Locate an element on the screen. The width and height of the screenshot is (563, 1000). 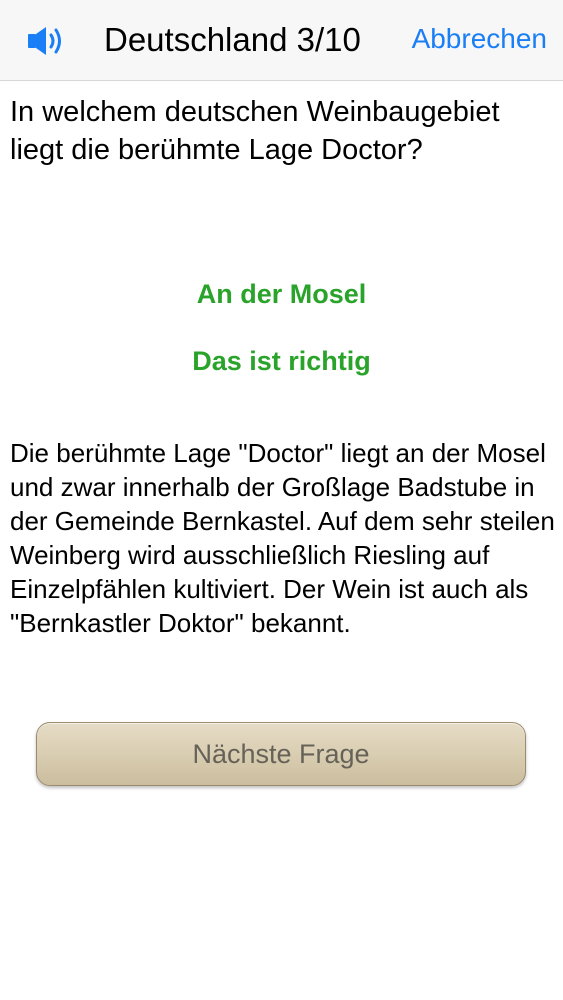
answer-text: An der Mosel is located at coordinates (281, 294).